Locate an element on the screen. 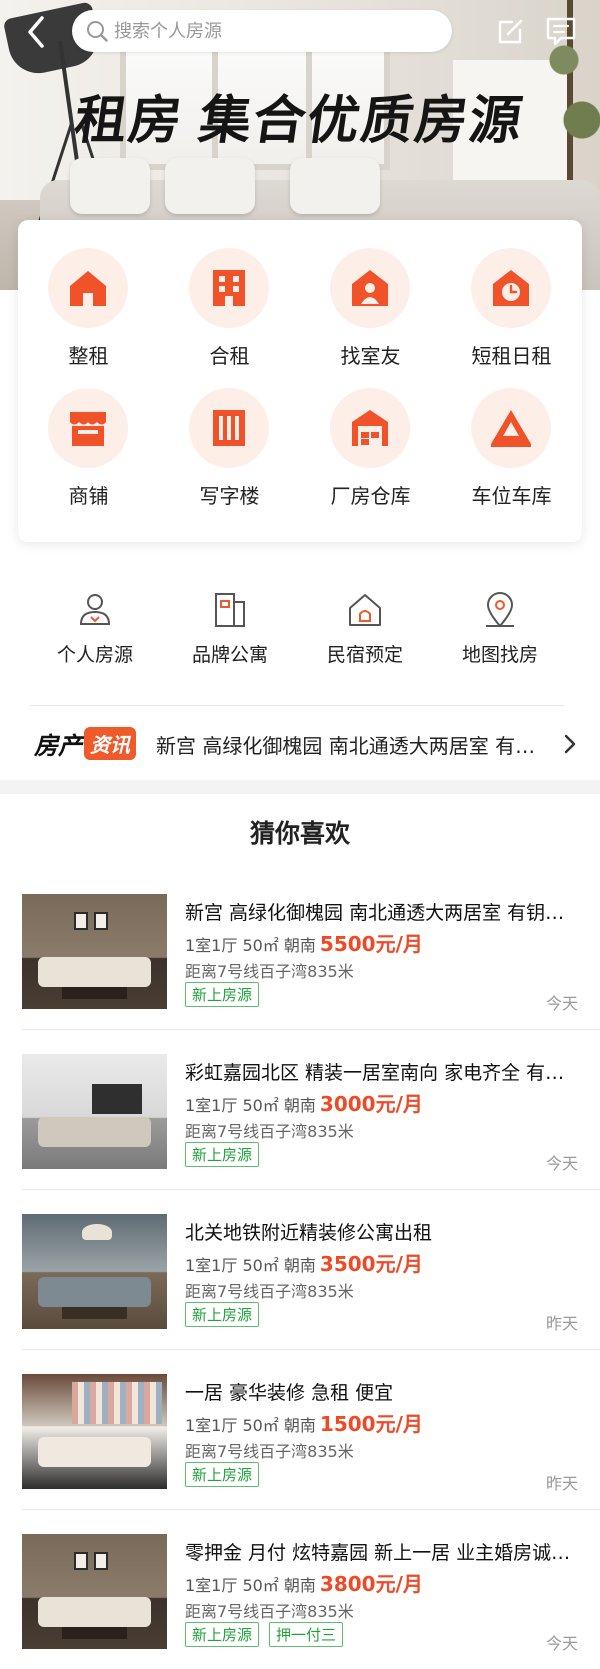  category-label: 车位车库 is located at coordinates (511, 496).